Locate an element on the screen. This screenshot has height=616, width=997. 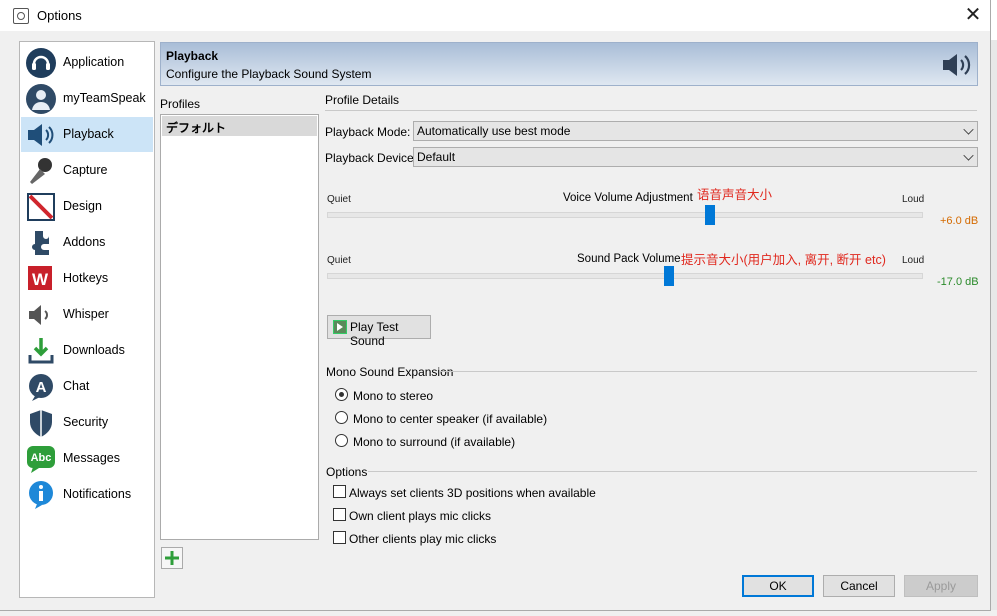
mono-to-stereo-radio is located at coordinates (341, 394).